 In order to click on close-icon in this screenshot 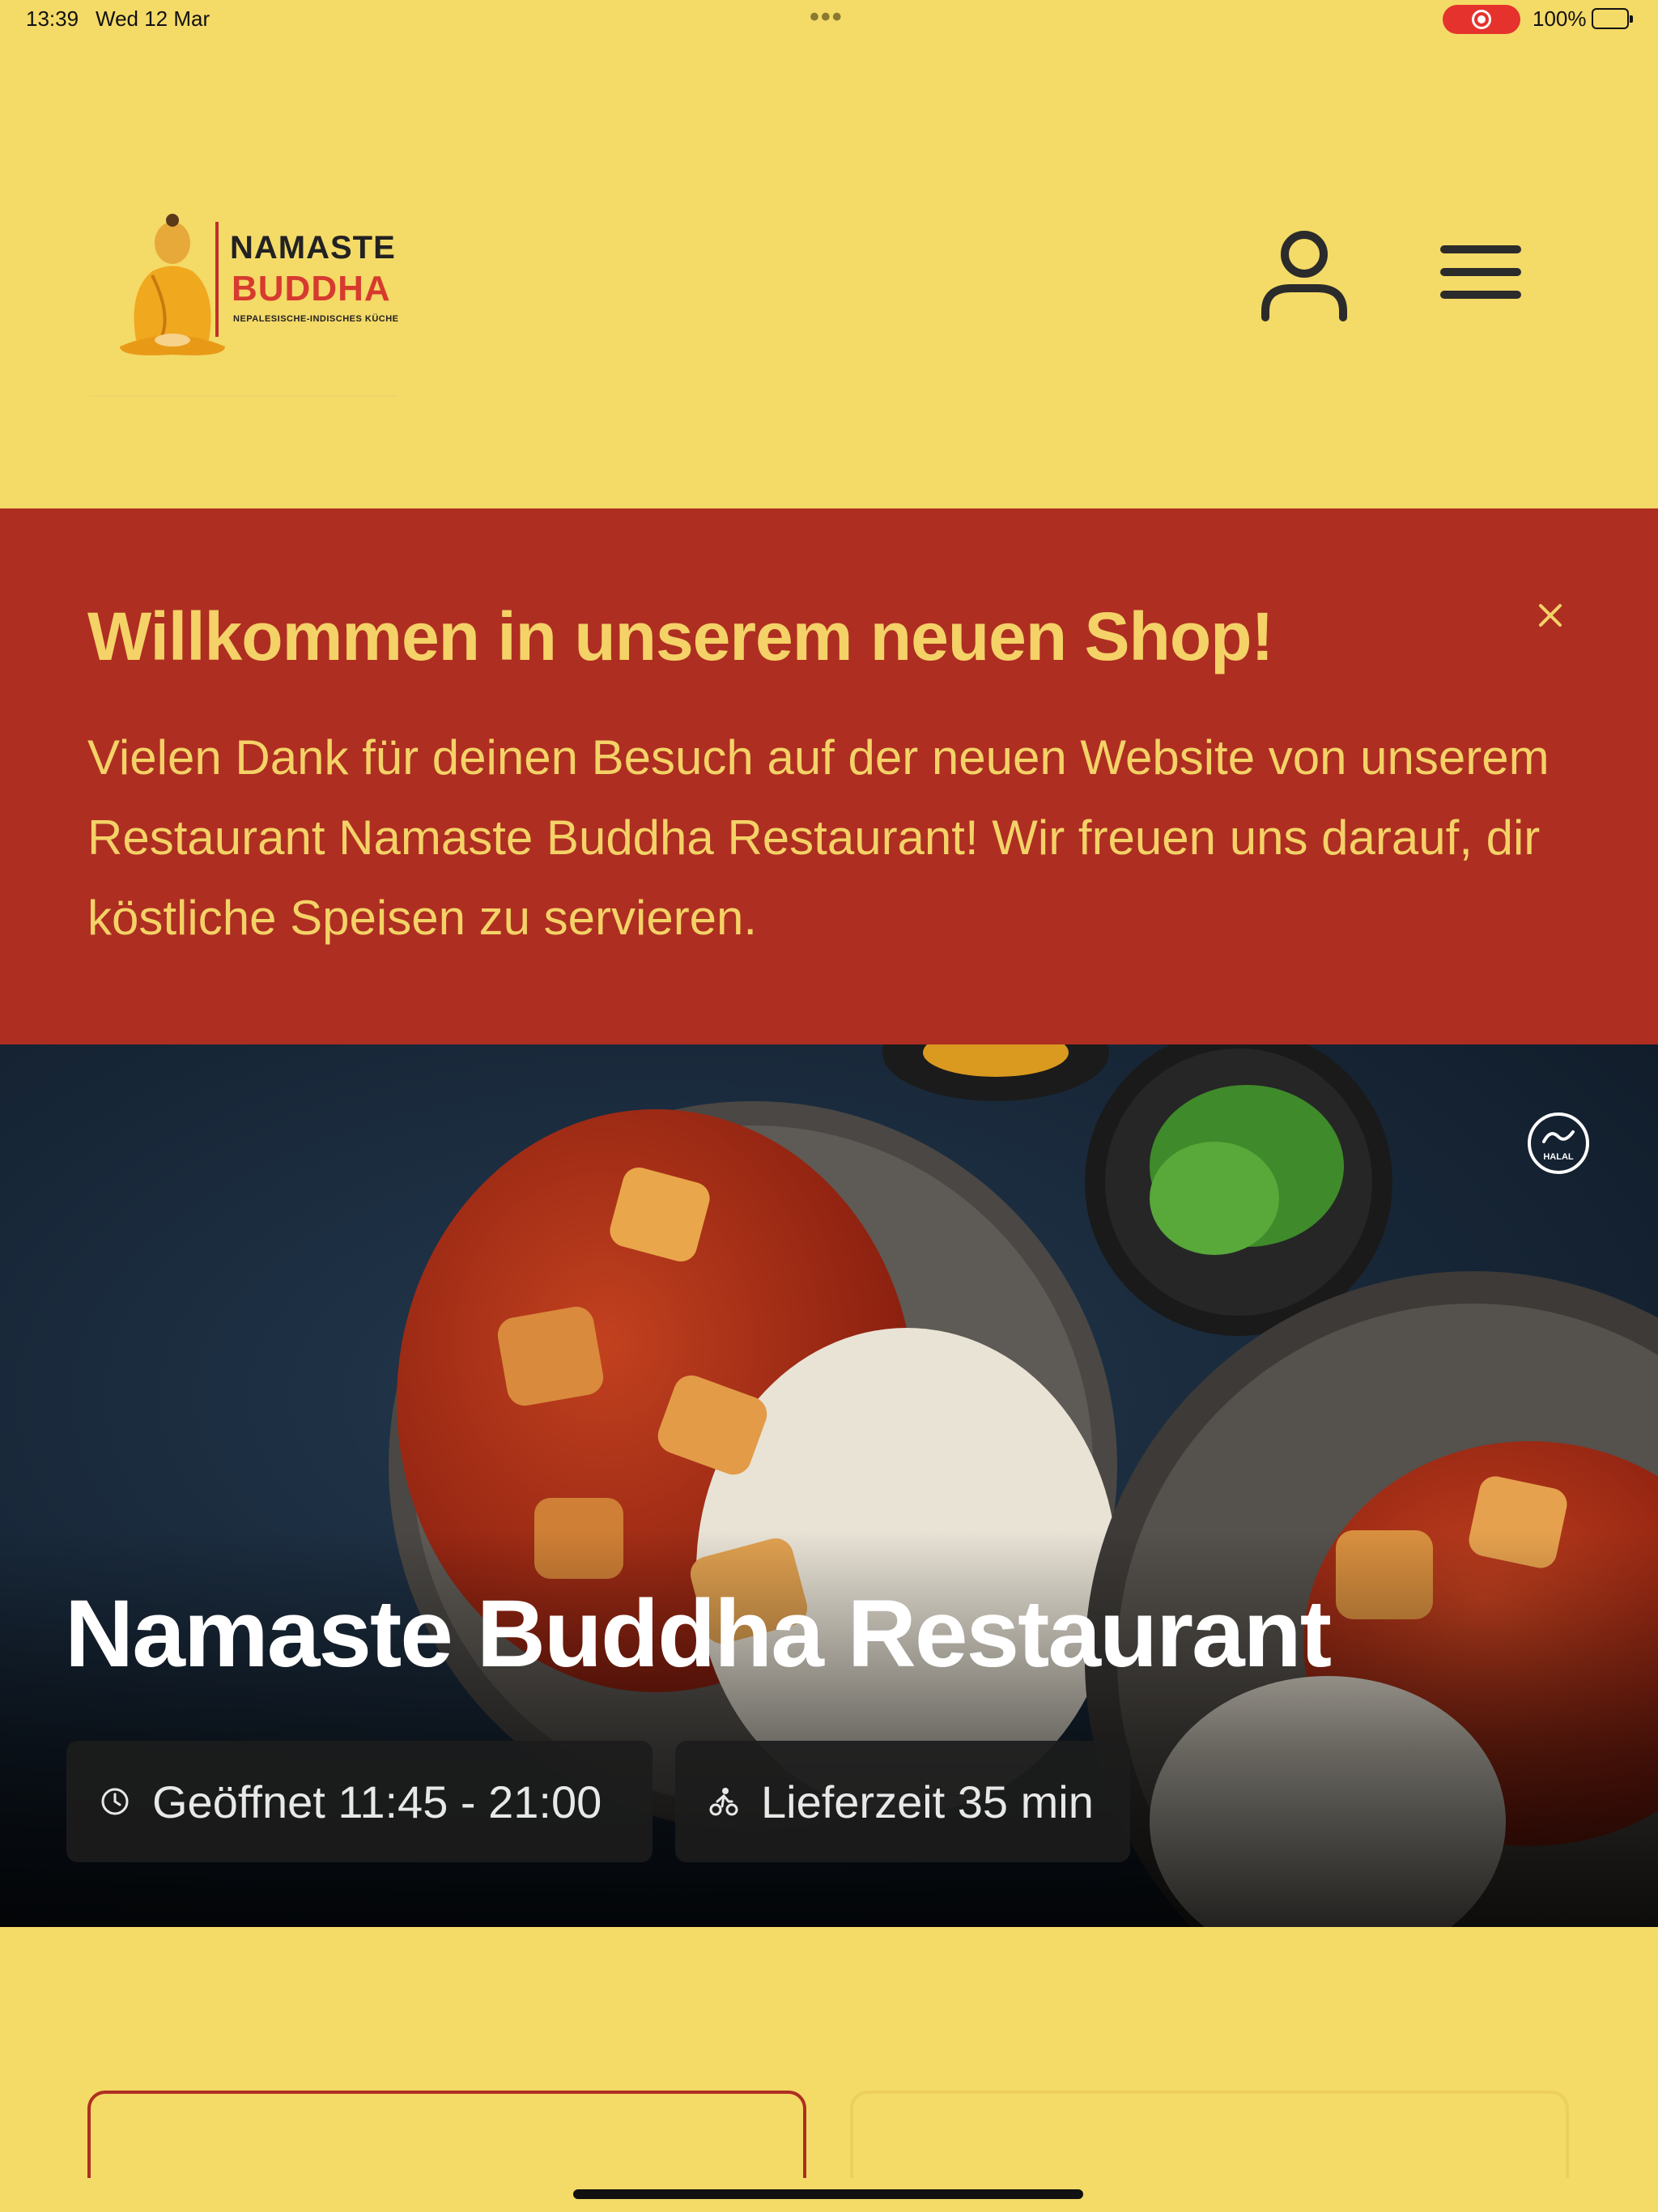, I will do `click(1550, 615)`.